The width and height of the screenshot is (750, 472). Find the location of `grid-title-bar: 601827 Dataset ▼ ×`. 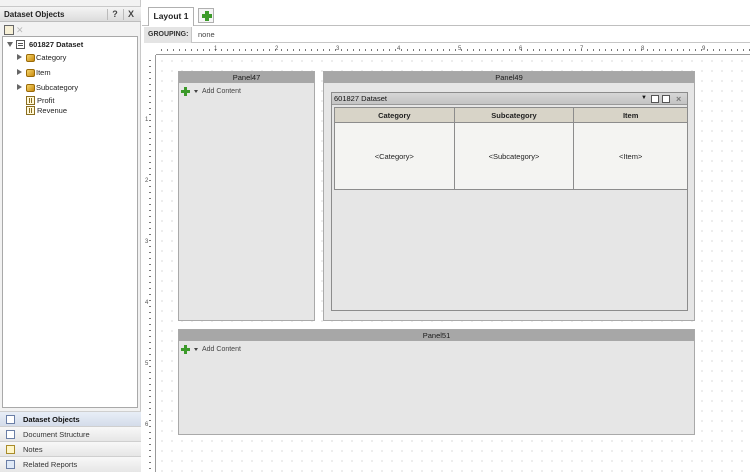

grid-title-bar: 601827 Dataset ▼ × is located at coordinates (509, 99).